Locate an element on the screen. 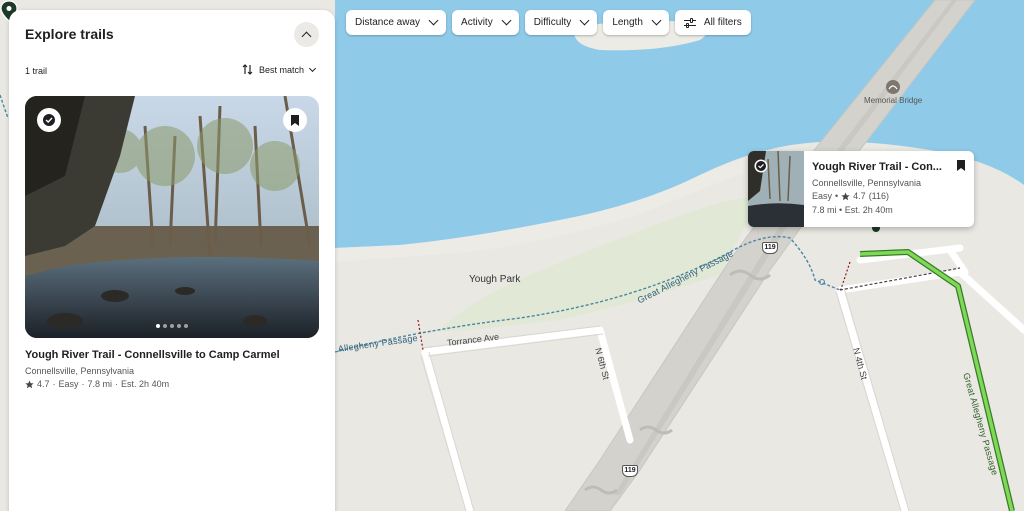 The height and width of the screenshot is (511, 1024). all-filters-button: All filters is located at coordinates (712, 22).